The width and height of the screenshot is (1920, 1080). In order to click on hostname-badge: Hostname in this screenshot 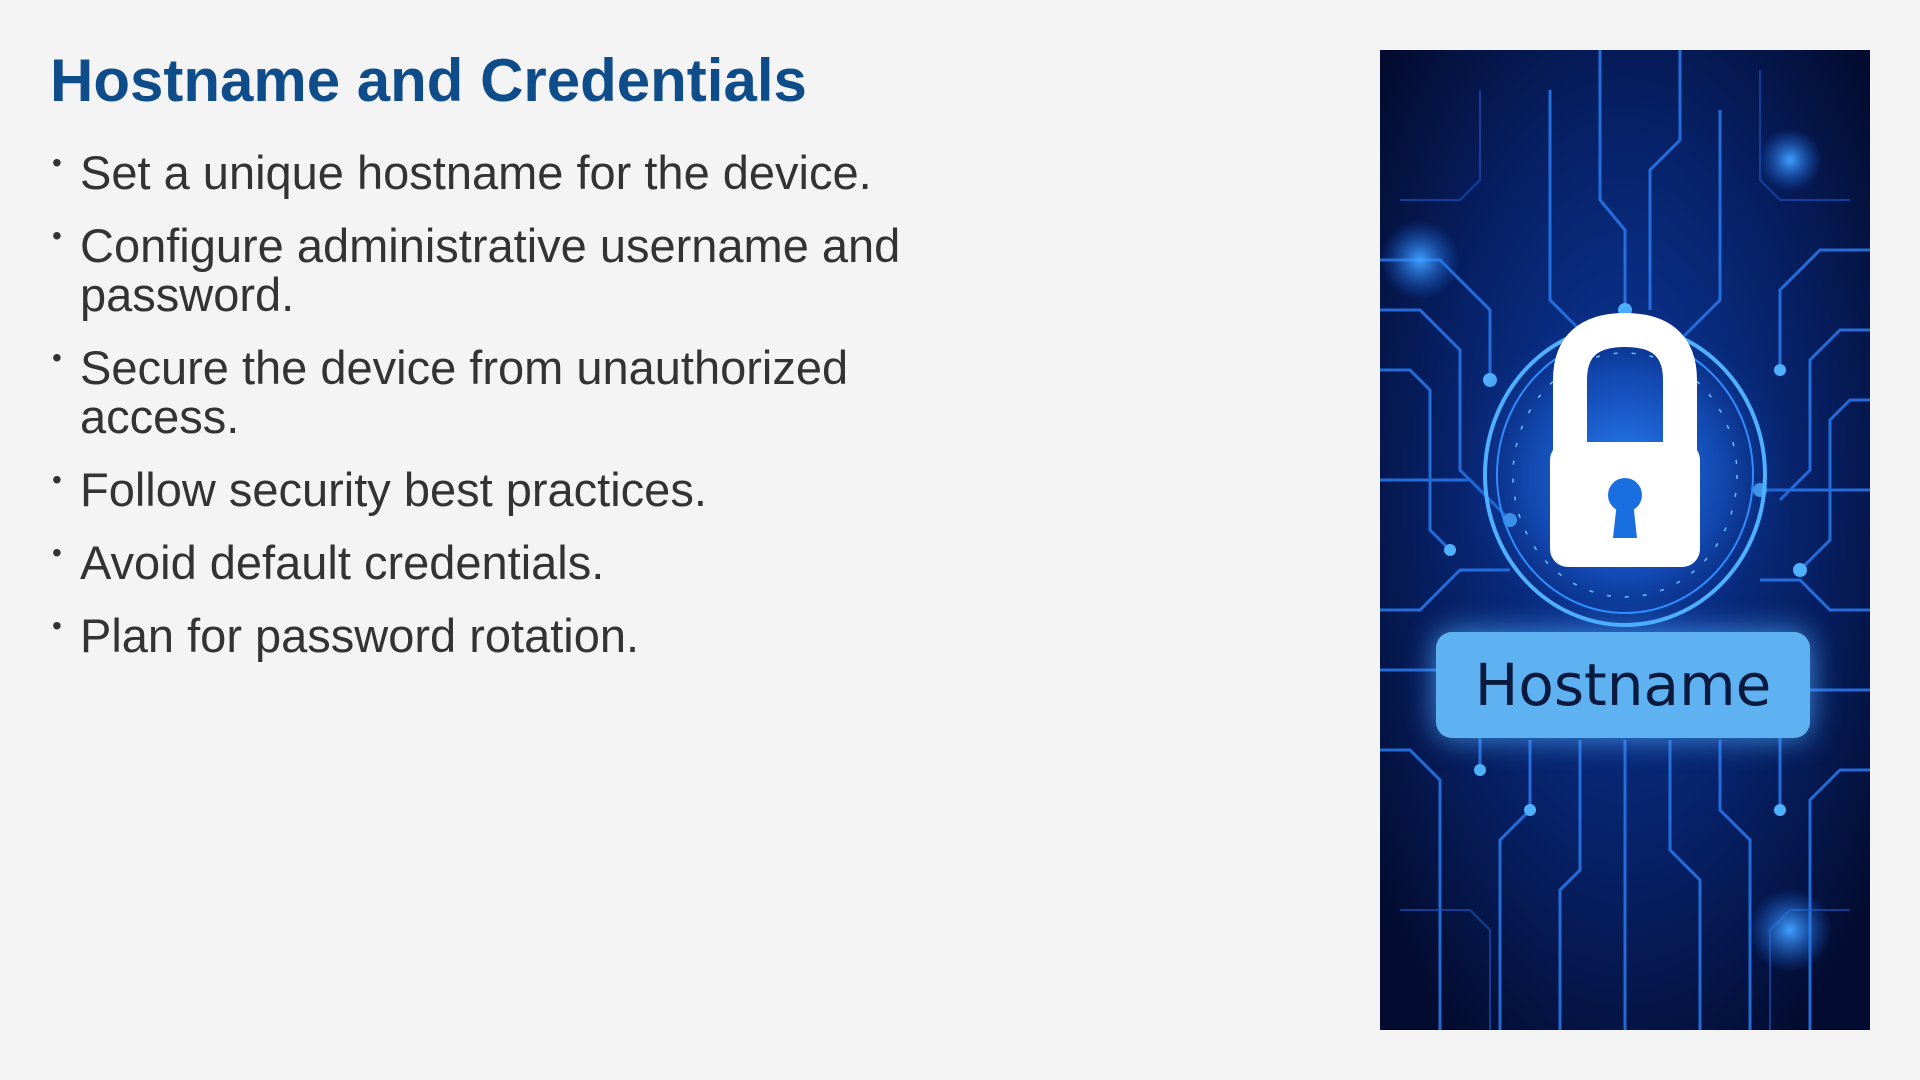, I will do `click(1623, 685)`.